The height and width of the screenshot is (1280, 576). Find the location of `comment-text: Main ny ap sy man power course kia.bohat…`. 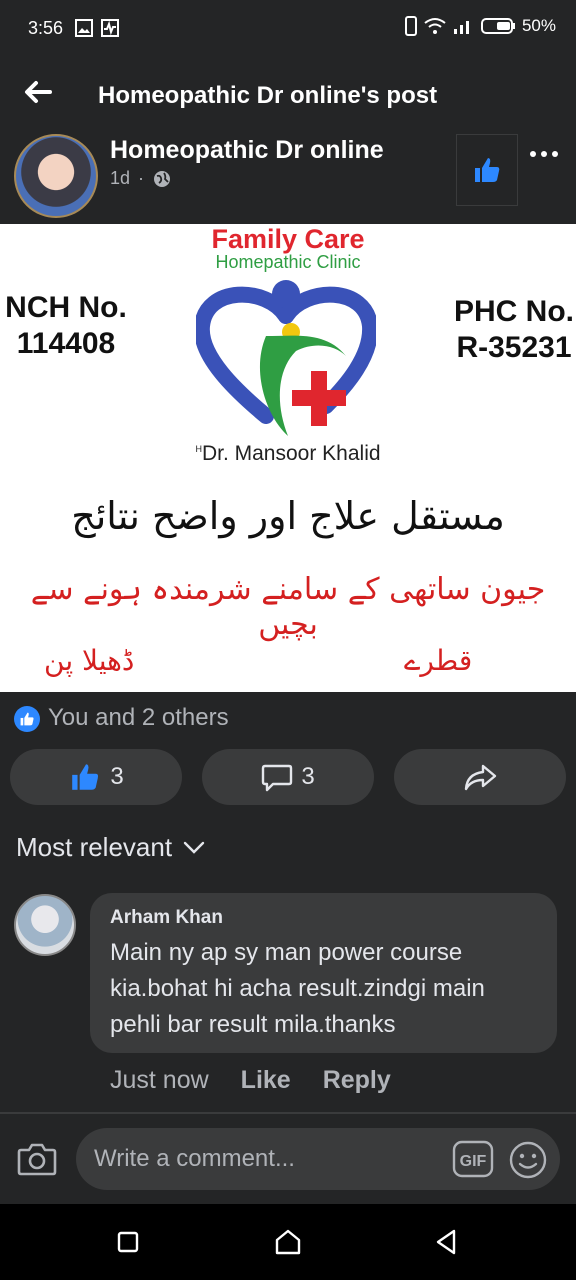

comment-text: Main ny ap sy man power course kia.bohat… is located at coordinates (297, 988).